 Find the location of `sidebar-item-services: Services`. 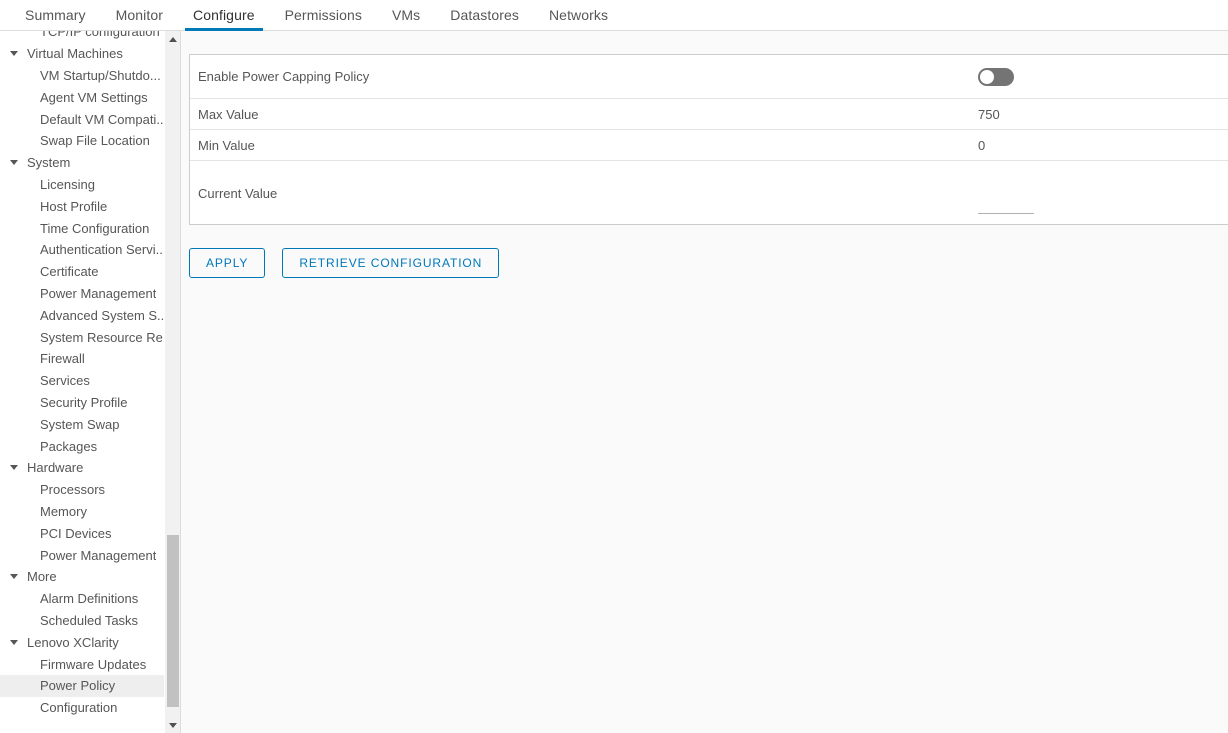

sidebar-item-services: Services is located at coordinates (82, 381).